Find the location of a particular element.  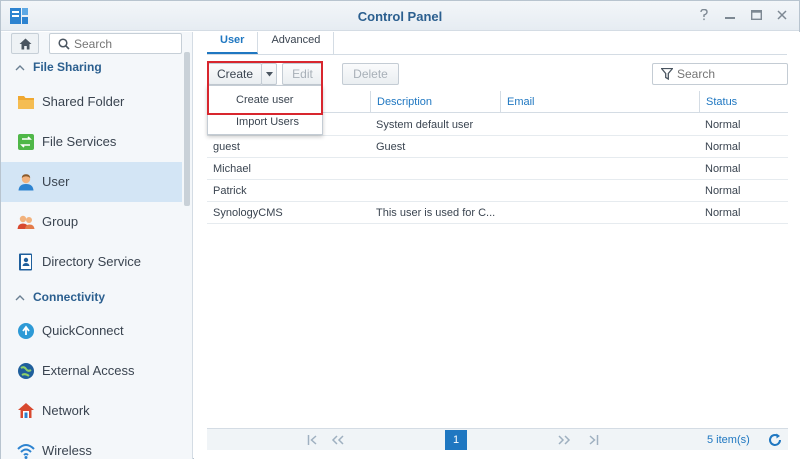

sidebar-item-directory-service: Directory Service is located at coordinates (91, 262).